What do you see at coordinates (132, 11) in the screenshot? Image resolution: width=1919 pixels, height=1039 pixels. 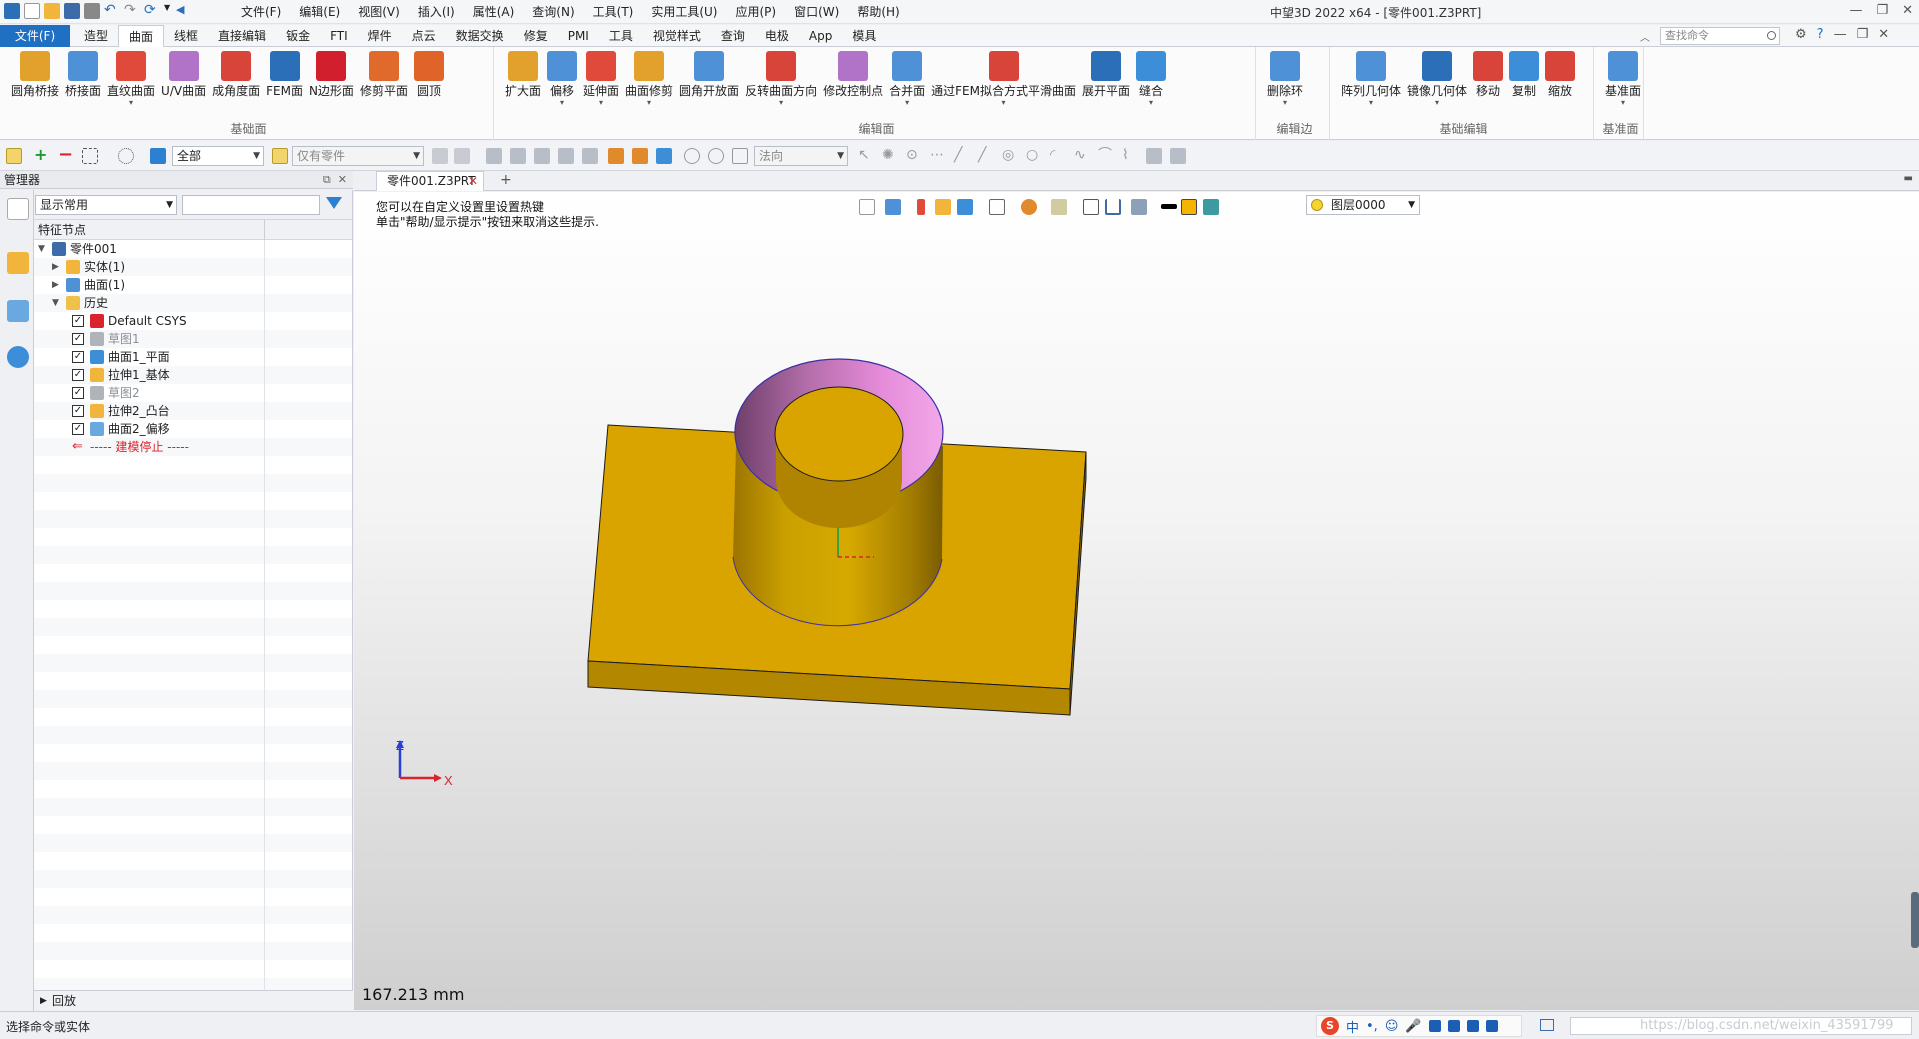 I see `redo-icon: ↷` at bounding box center [132, 11].